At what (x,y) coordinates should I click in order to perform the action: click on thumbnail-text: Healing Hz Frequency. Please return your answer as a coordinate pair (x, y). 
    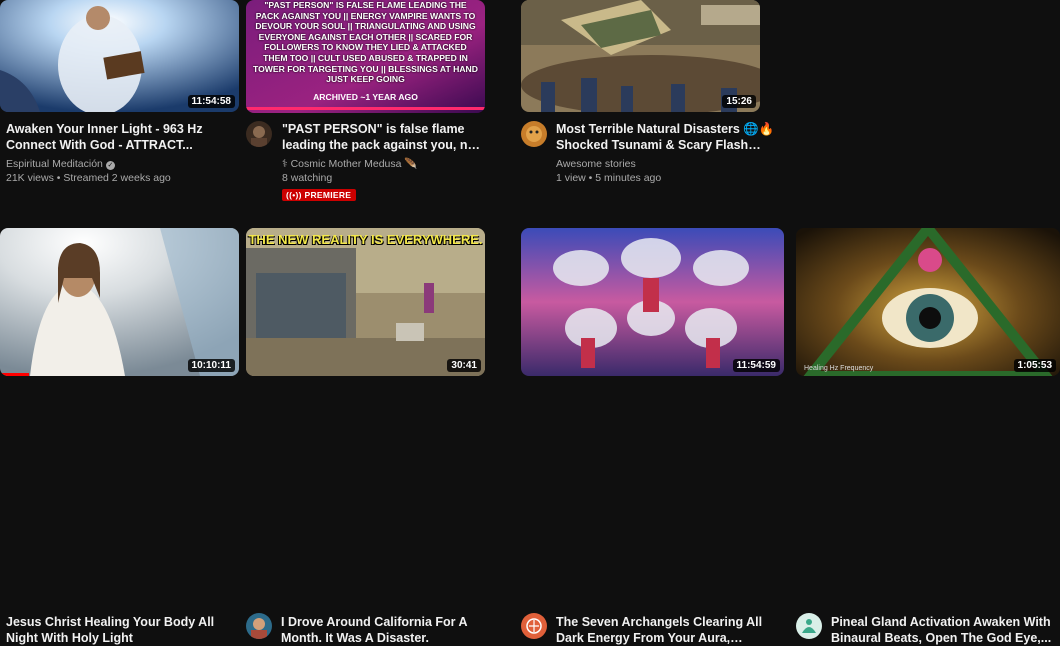
    Looking at the image, I should click on (839, 368).